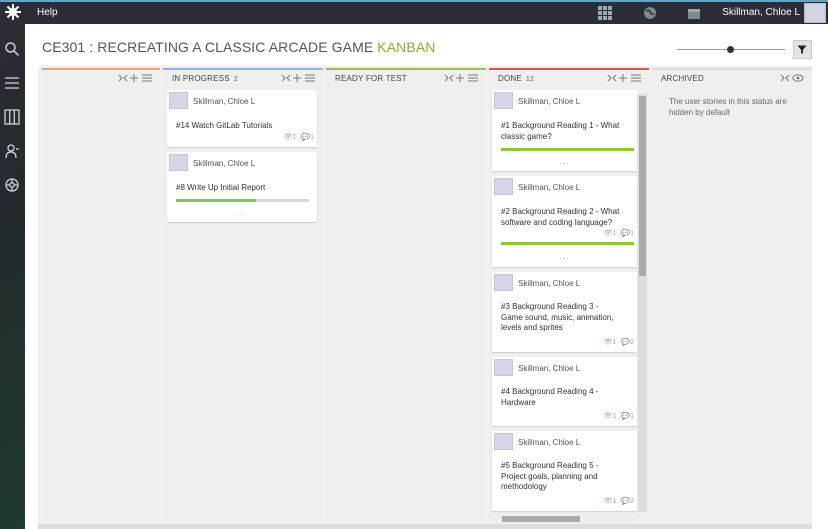 The image size is (828, 529). Describe the element at coordinates (12, 185) in the screenshot. I see `settings-icon` at that location.